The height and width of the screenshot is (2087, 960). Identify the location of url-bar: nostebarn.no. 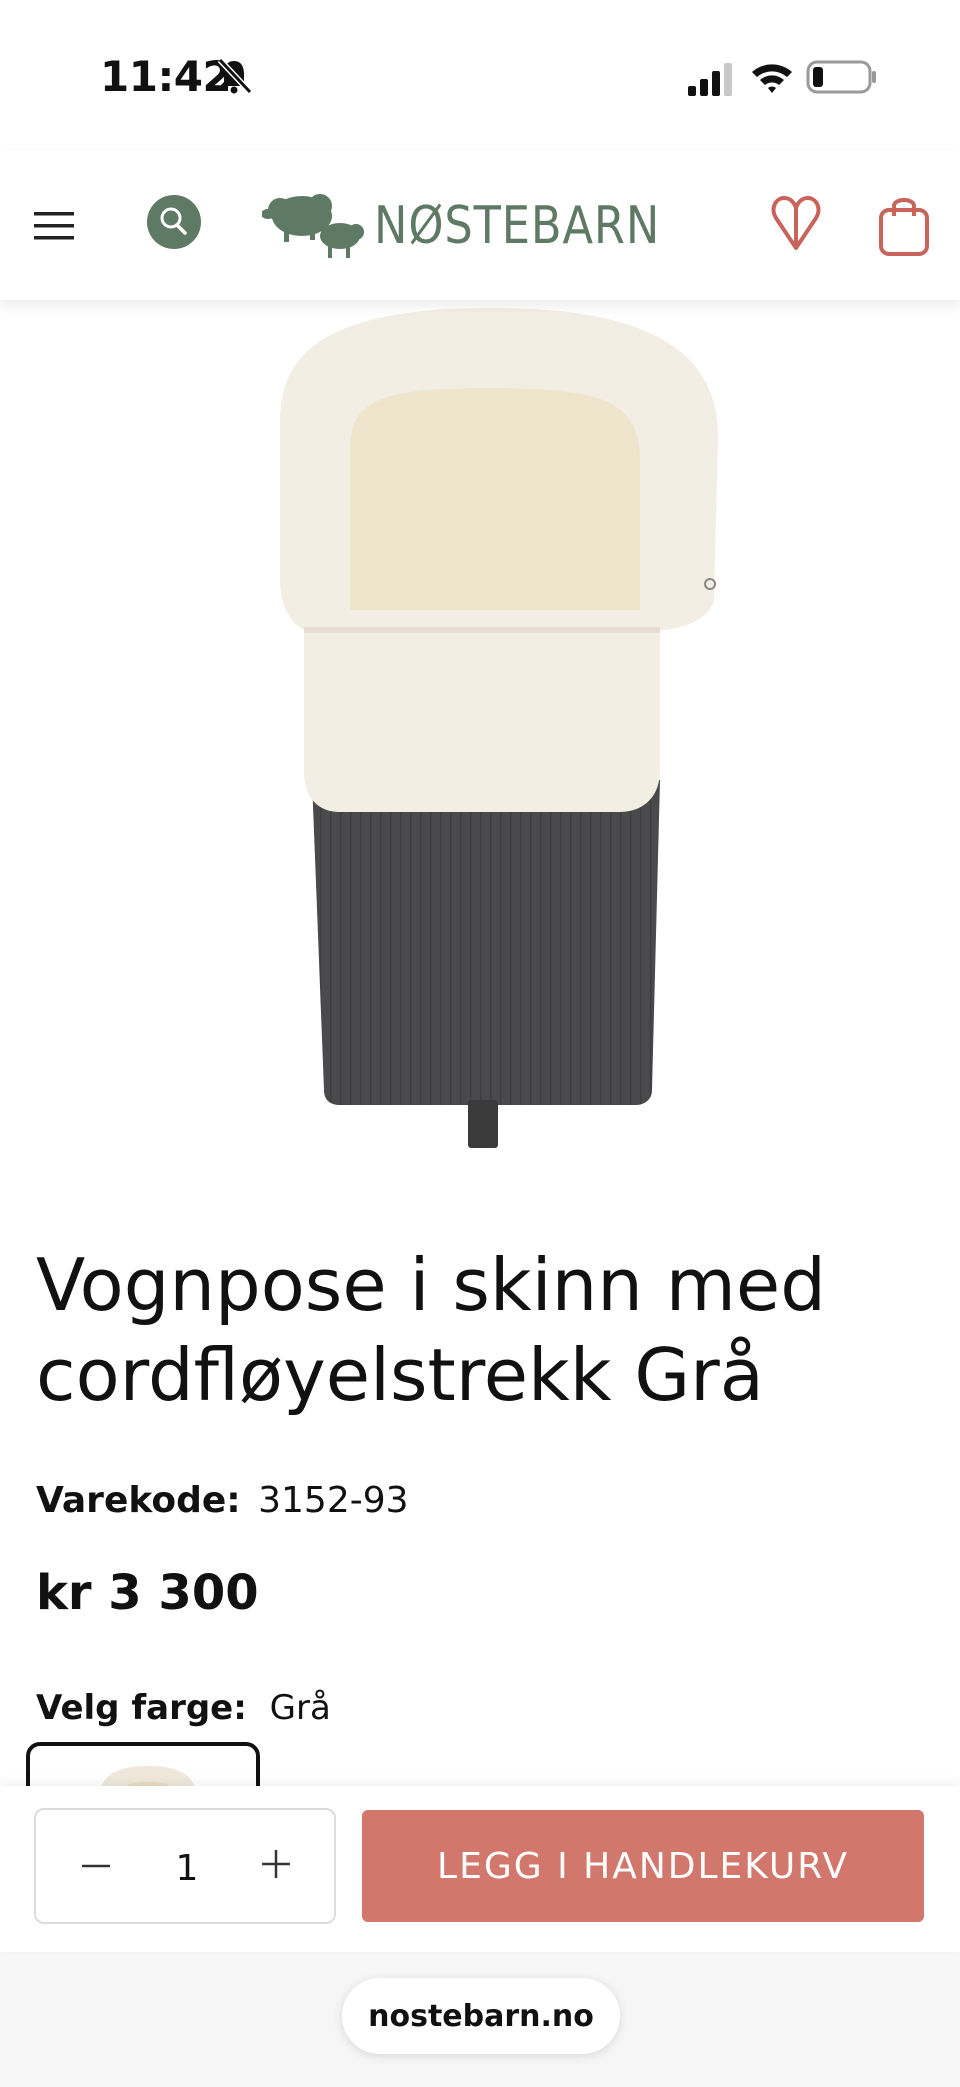
(481, 2016).